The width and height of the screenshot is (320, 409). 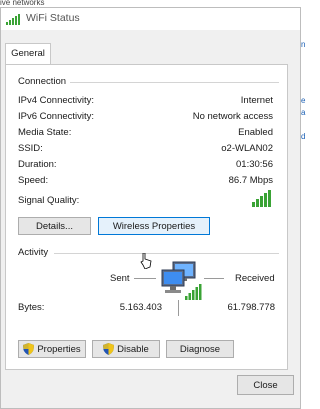 What do you see at coordinates (303, 112) in the screenshot?
I see `background-mark: a` at bounding box center [303, 112].